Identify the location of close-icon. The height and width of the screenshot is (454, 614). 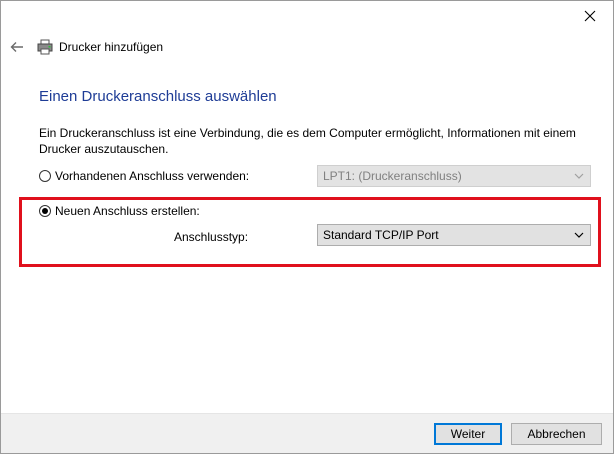
(590, 16).